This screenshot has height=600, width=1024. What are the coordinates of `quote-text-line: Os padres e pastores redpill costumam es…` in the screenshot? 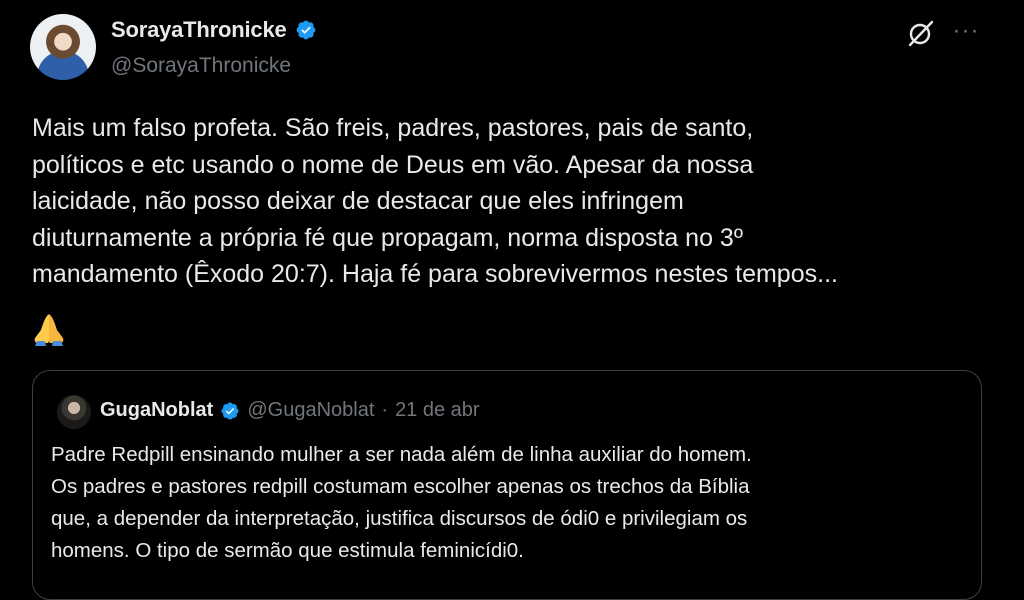 It's located at (400, 486).